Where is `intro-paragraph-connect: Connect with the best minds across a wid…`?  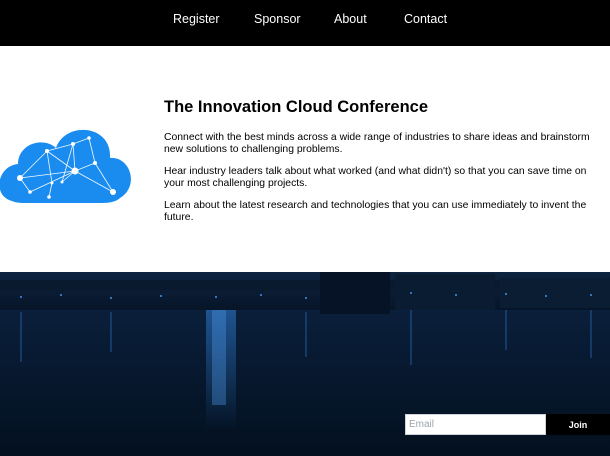 intro-paragraph-connect: Connect with the best minds across a wid… is located at coordinates (377, 144).